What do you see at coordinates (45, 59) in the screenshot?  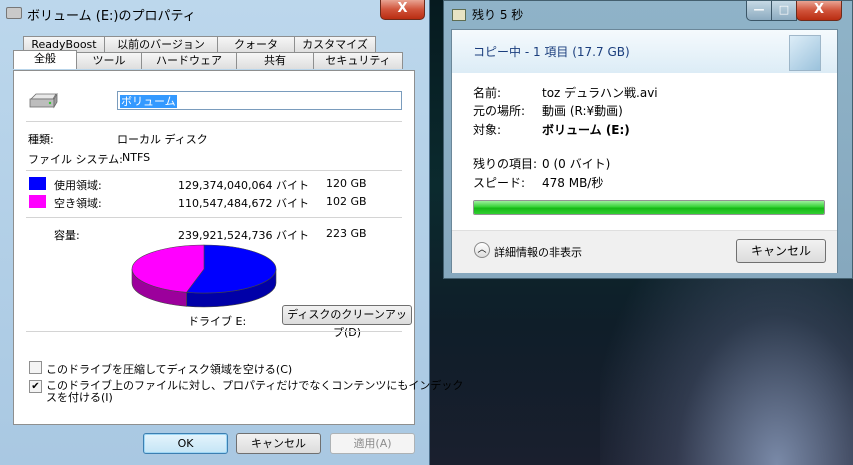 I see `tab-general: 全般` at bounding box center [45, 59].